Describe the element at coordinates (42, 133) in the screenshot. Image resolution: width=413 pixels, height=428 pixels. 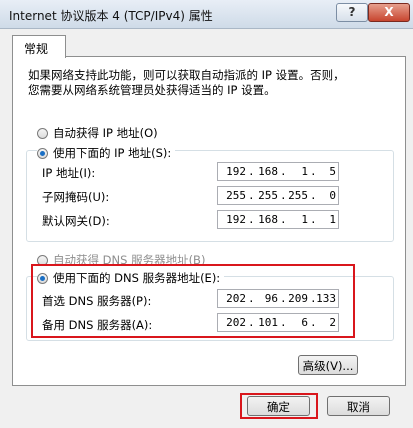
I see `radio-circle` at that location.